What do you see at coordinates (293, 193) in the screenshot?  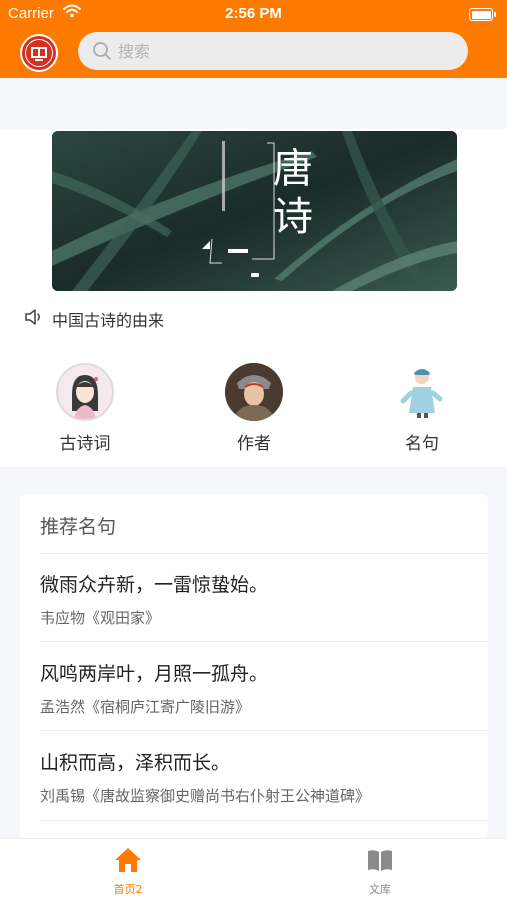 I see `banner-title: 唐诗` at bounding box center [293, 193].